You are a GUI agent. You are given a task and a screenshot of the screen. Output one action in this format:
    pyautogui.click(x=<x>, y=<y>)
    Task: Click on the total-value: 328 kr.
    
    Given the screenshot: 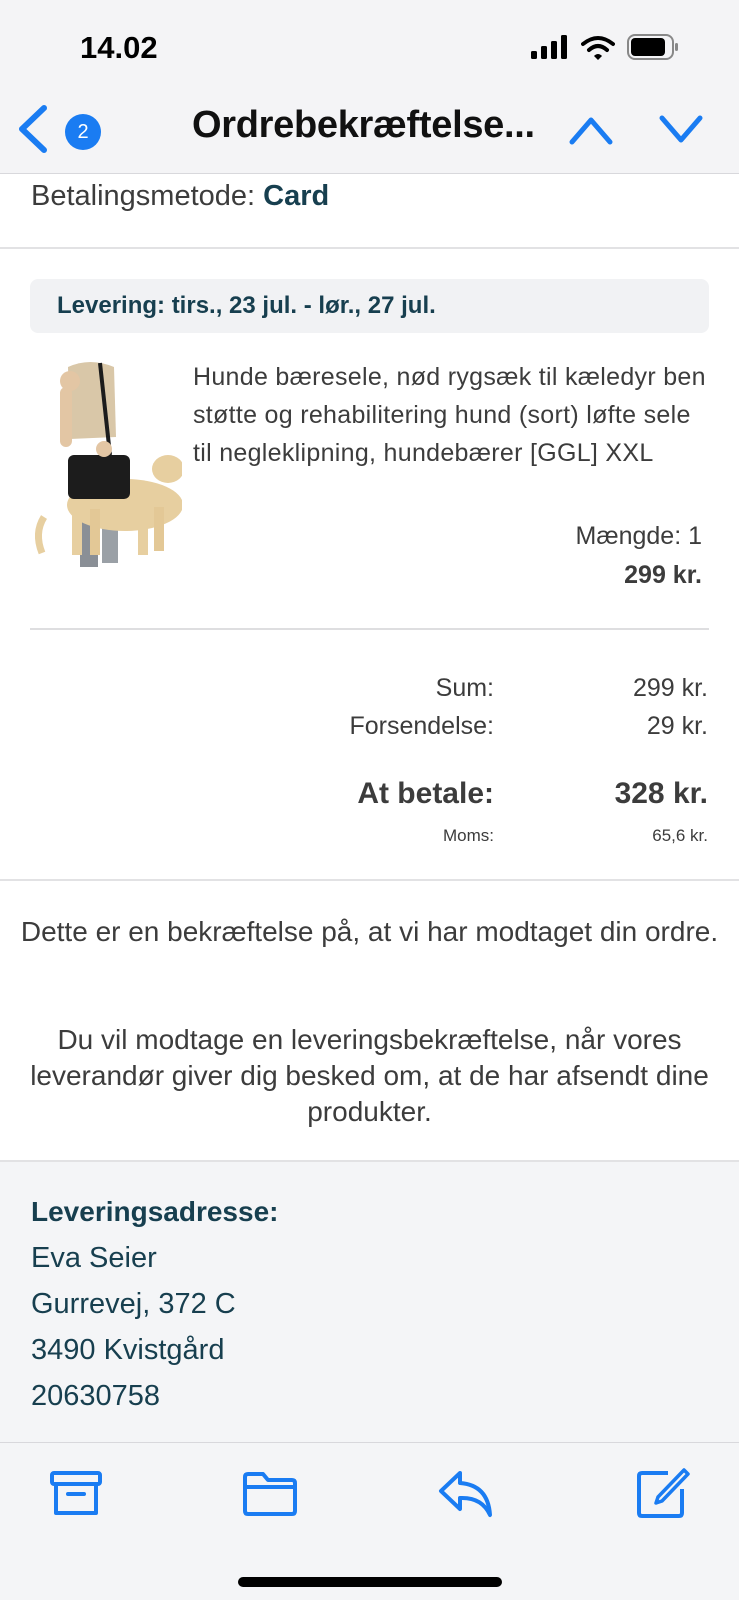 What is the action you would take?
    pyautogui.click(x=661, y=793)
    